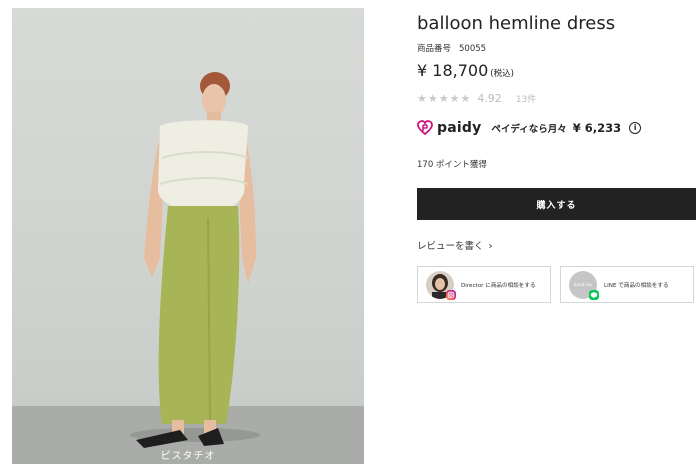  What do you see at coordinates (636, 285) in the screenshot?
I see `line-consult-label: LINE で商品の相談をする` at bounding box center [636, 285].